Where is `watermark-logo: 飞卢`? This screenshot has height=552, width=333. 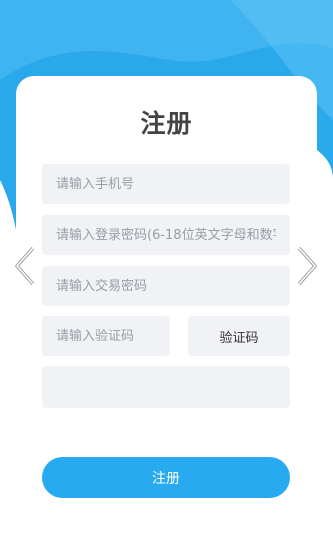
watermark-logo: 飞卢 is located at coordinates (310, 513).